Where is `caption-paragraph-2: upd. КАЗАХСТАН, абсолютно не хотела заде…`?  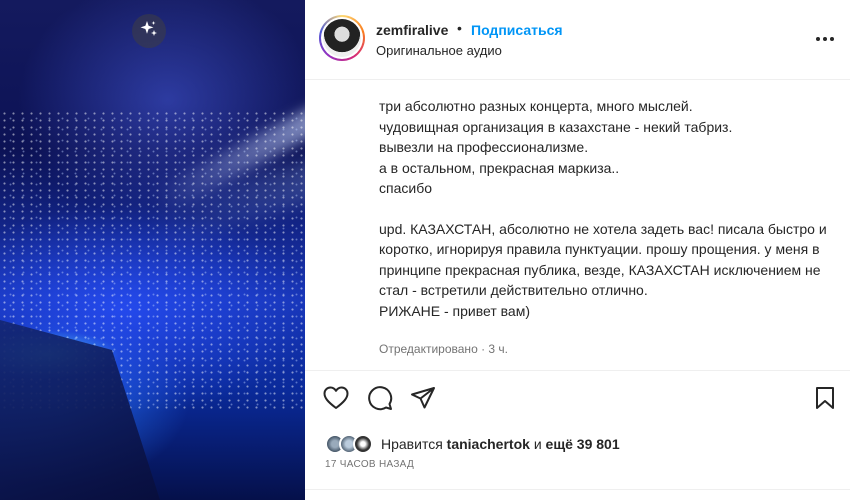 caption-paragraph-2: upd. КАЗАХСТАН, абсолютно не хотела заде… is located at coordinates (603, 269).